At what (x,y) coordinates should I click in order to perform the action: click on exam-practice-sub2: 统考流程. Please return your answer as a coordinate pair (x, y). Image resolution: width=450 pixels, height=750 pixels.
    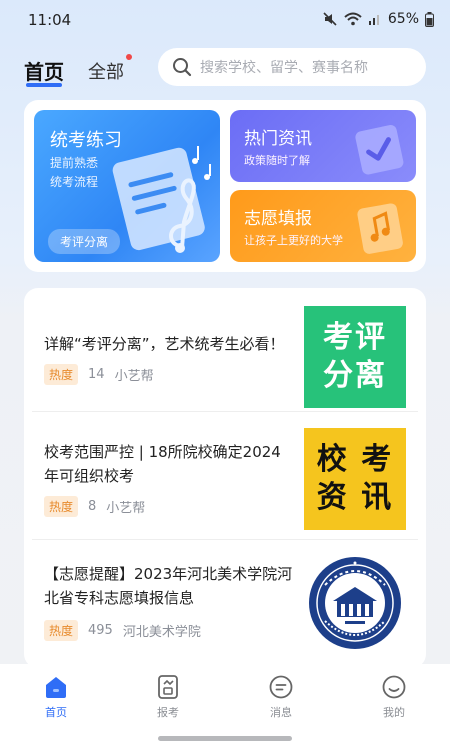
    Looking at the image, I should click on (74, 182).